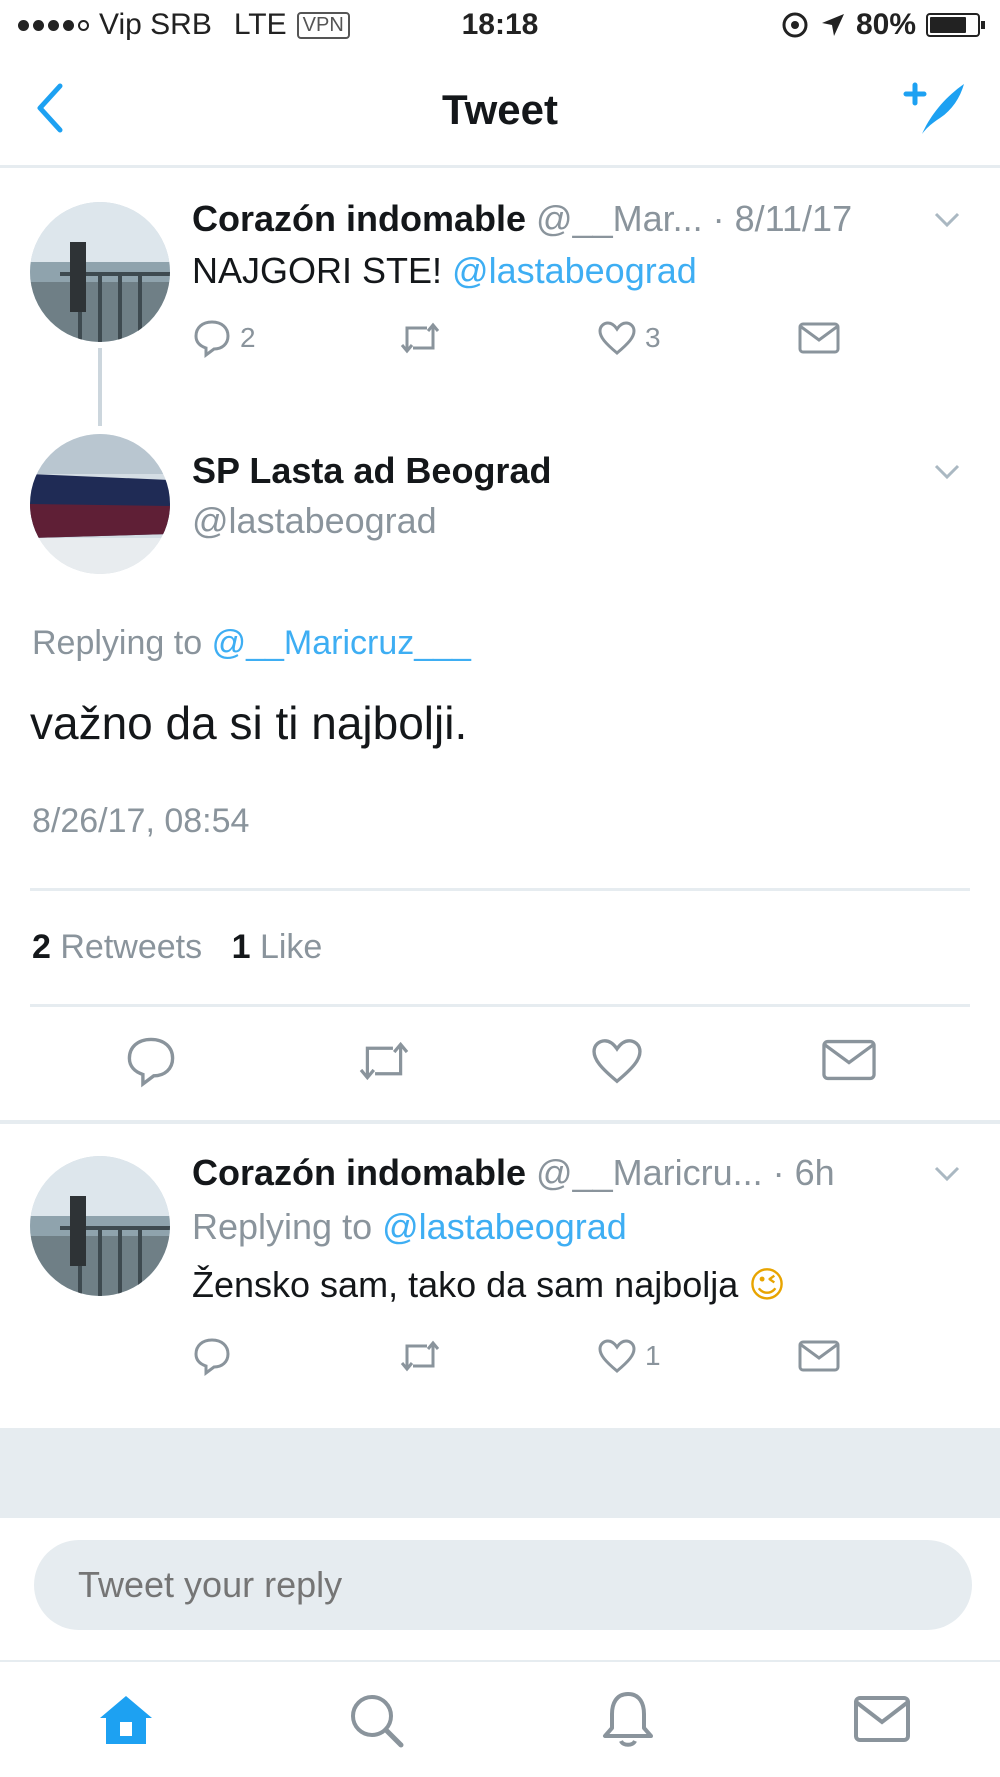  What do you see at coordinates (697, 1356) in the screenshot?
I see `like-action: 1` at bounding box center [697, 1356].